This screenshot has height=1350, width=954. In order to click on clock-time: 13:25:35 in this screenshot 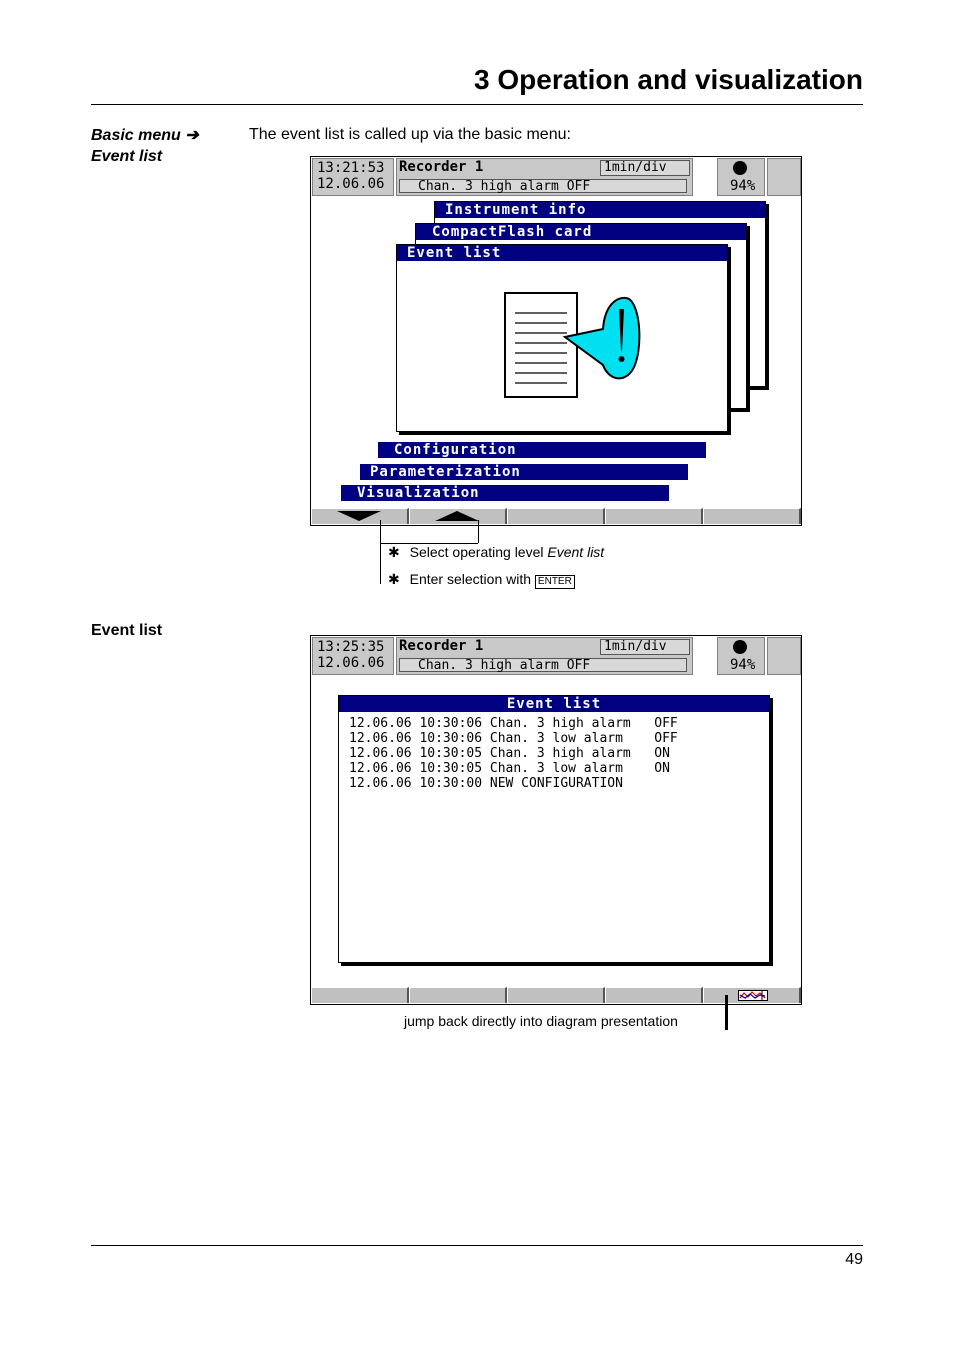, I will do `click(351, 647)`.